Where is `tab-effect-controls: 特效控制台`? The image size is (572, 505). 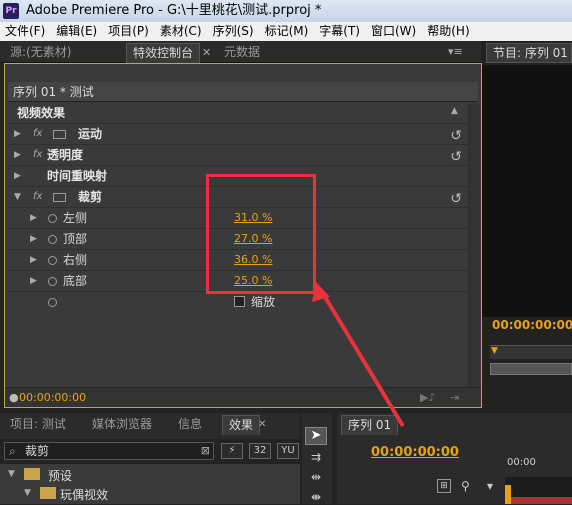
tab-effect-controls: 特效控制台 is located at coordinates (163, 53).